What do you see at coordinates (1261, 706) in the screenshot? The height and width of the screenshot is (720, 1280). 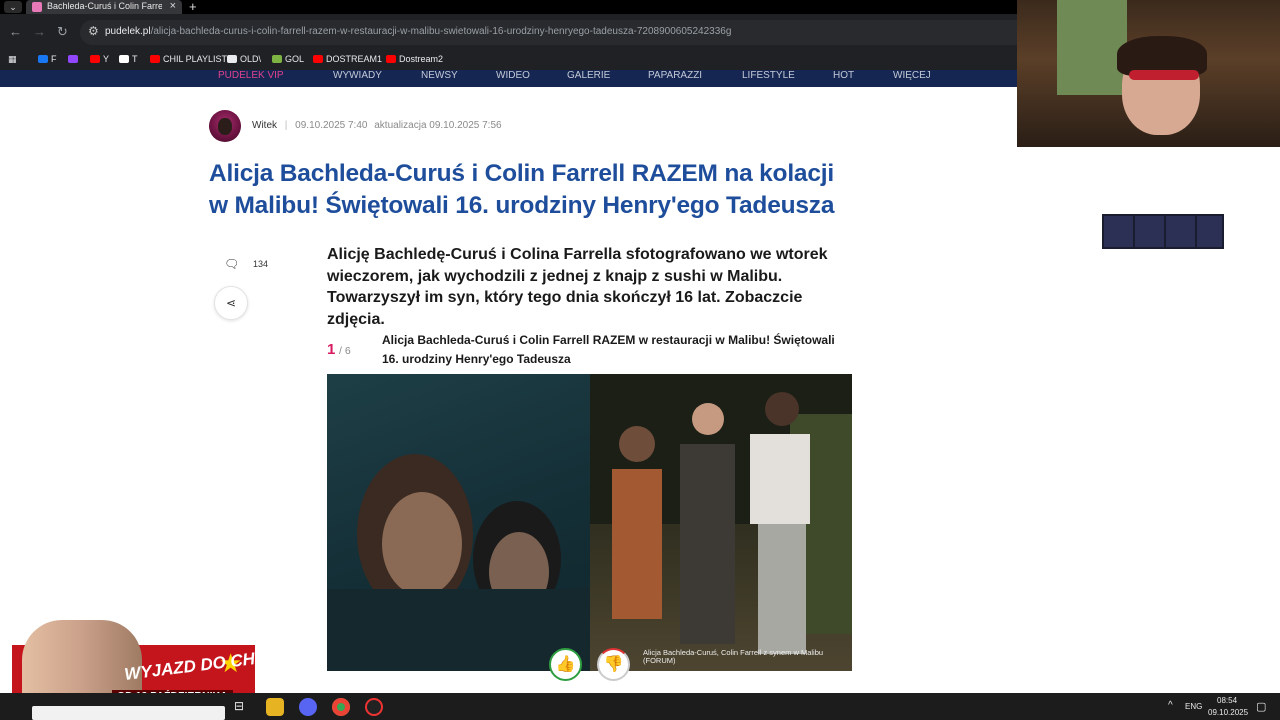 I see `notification-icon: ▢` at bounding box center [1261, 706].